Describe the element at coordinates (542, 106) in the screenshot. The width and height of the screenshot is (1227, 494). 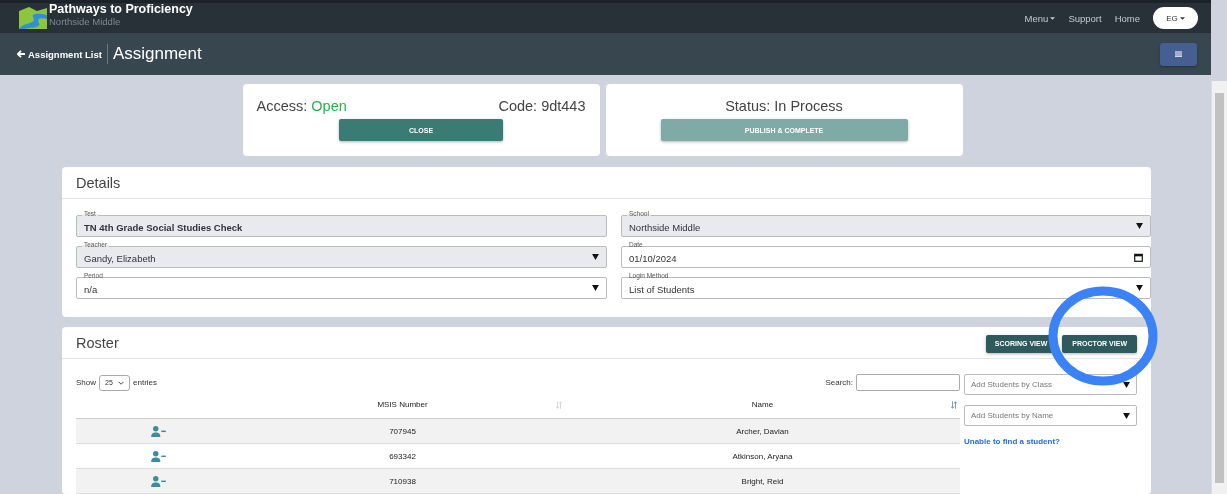
I see `access-code: Code: 9dt443` at that location.